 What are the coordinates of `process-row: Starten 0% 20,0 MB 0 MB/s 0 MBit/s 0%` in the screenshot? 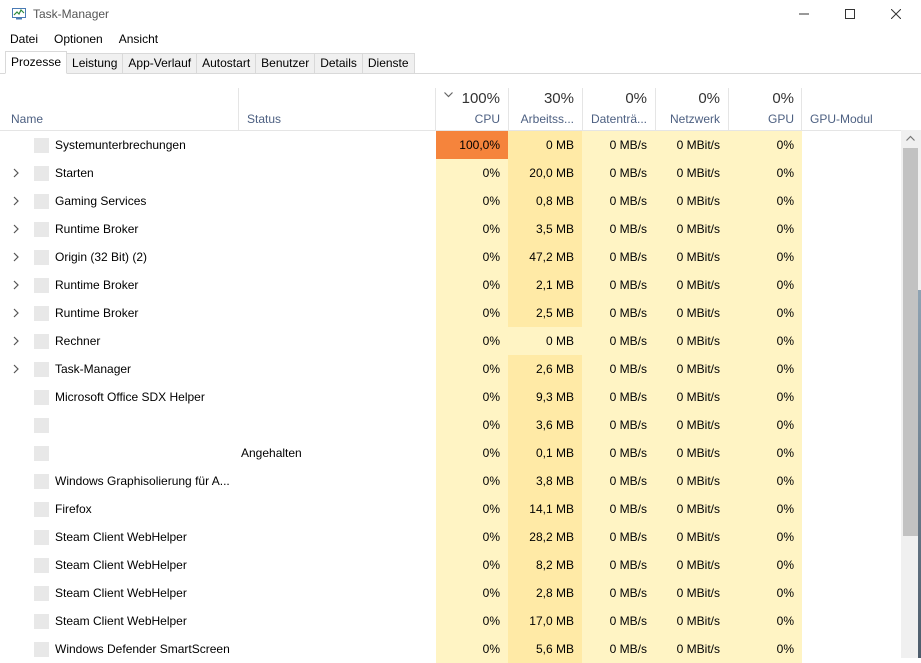 It's located at (450, 173).